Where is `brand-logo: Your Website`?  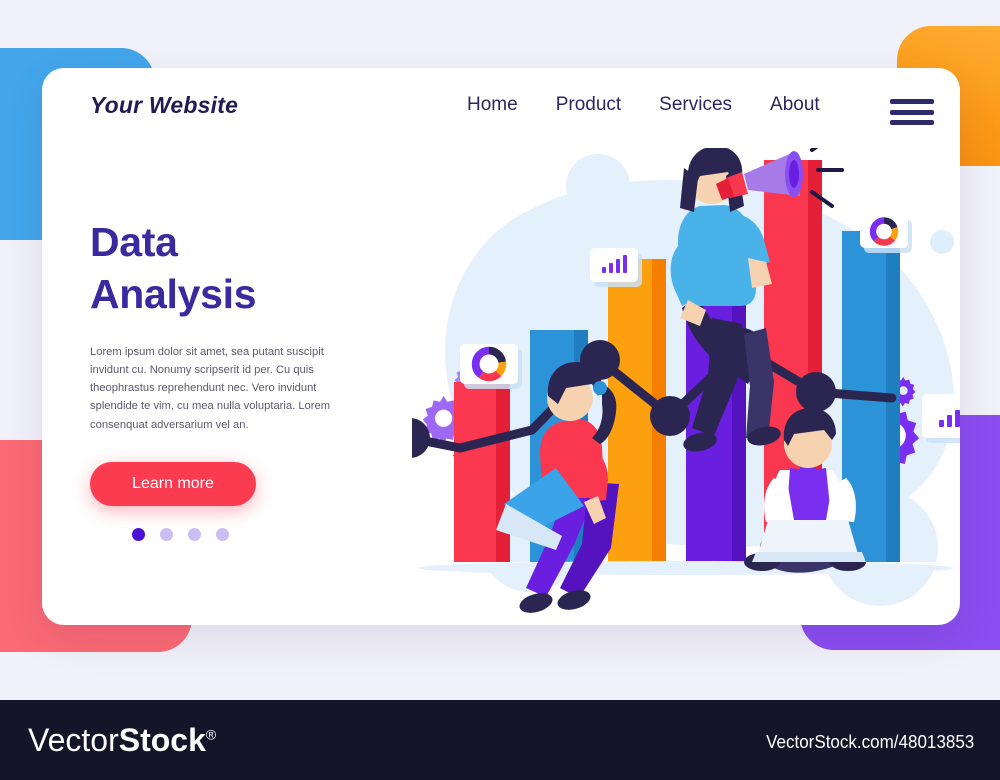
brand-logo: Your Website is located at coordinates (164, 105).